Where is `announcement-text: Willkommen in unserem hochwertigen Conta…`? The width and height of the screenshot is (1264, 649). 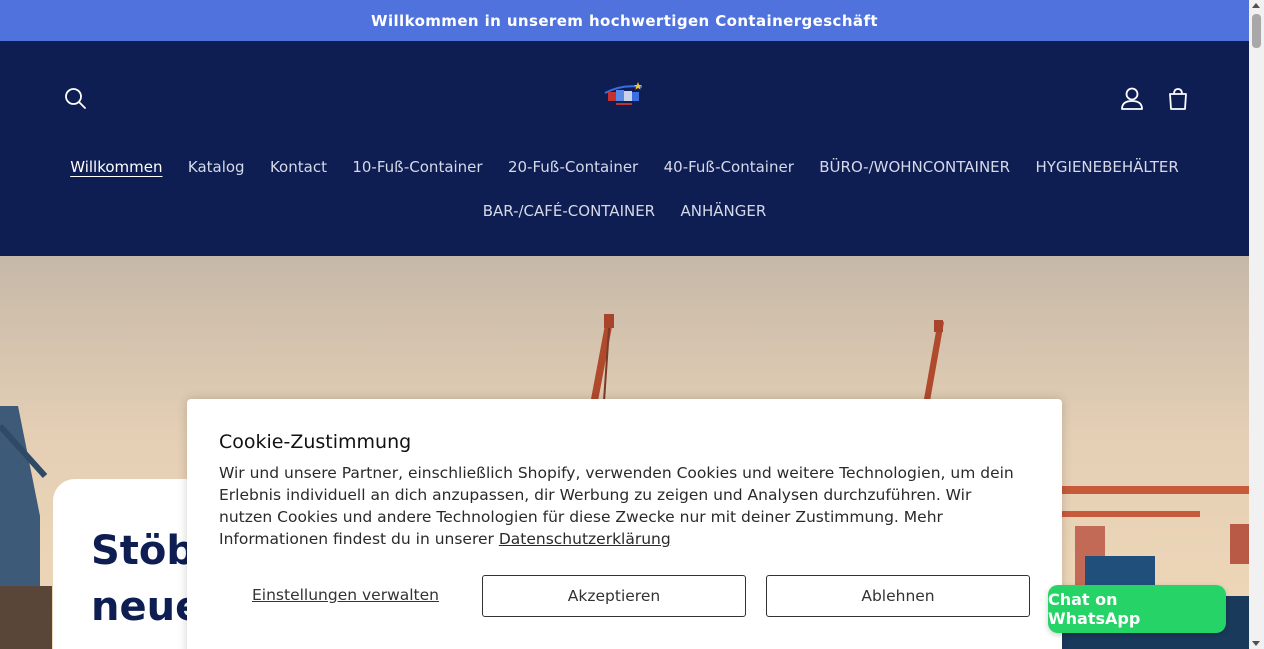
announcement-text: Willkommen in unserem hochwertigen Conta… is located at coordinates (624, 20).